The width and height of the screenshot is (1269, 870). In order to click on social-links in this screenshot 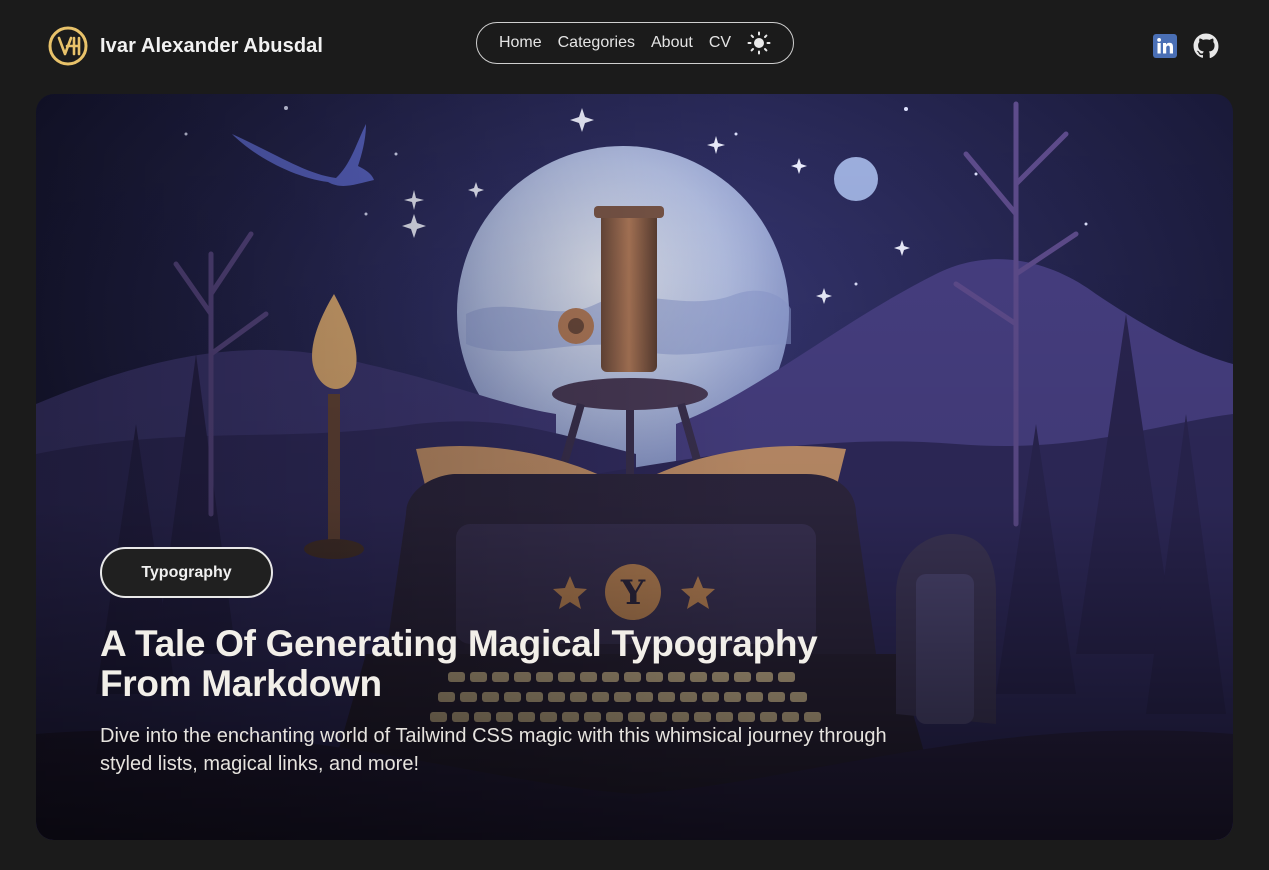, I will do `click(1186, 46)`.